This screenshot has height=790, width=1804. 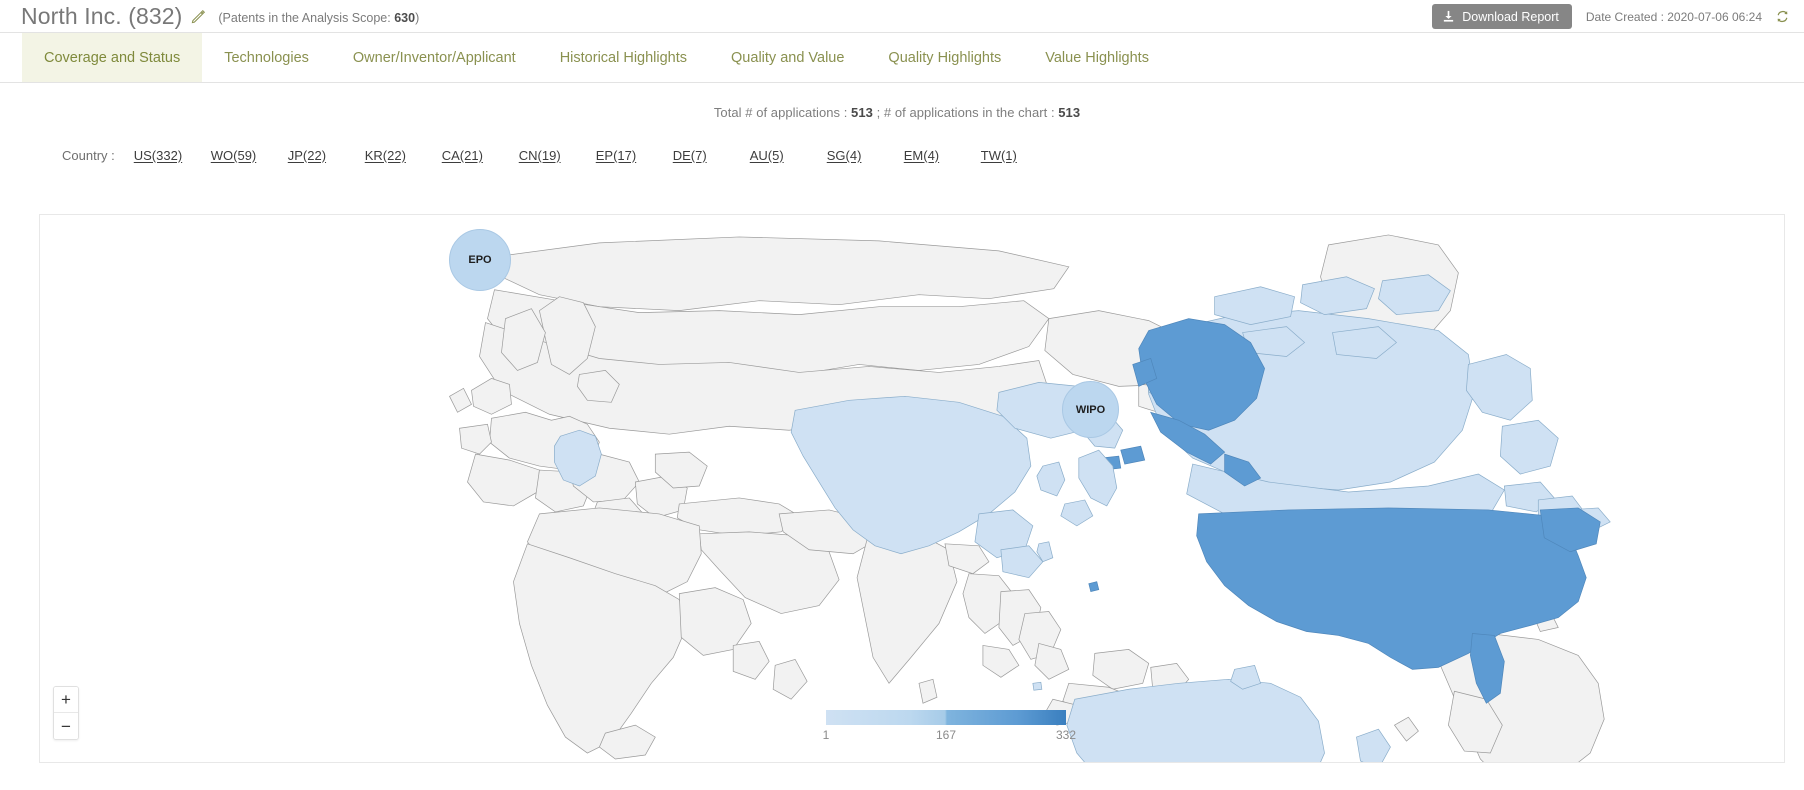 What do you see at coordinates (711, 155) in the screenshot?
I see `country-link-de: DE(7)` at bounding box center [711, 155].